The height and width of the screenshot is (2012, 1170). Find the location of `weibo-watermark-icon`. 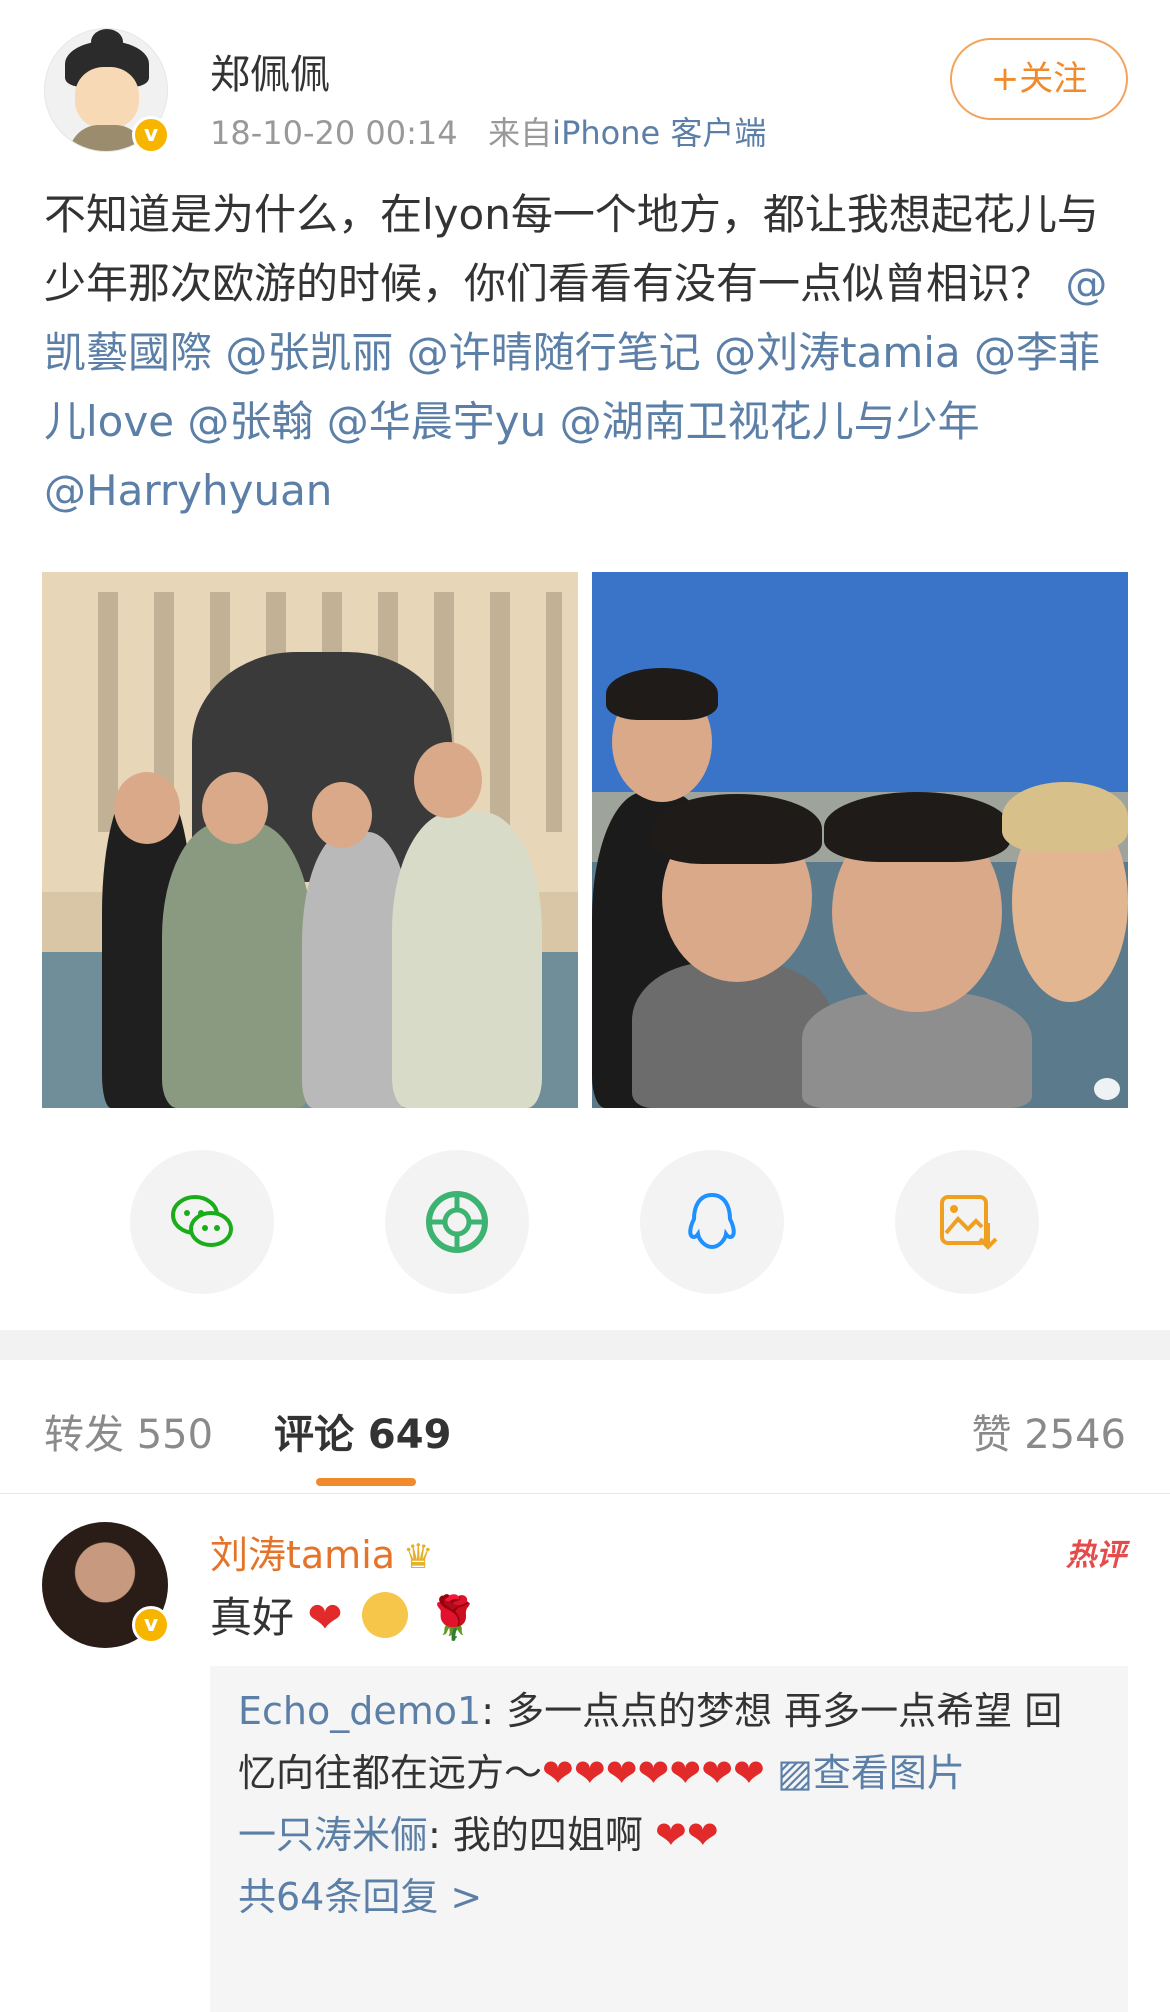

weibo-watermark-icon is located at coordinates (1107, 1089).